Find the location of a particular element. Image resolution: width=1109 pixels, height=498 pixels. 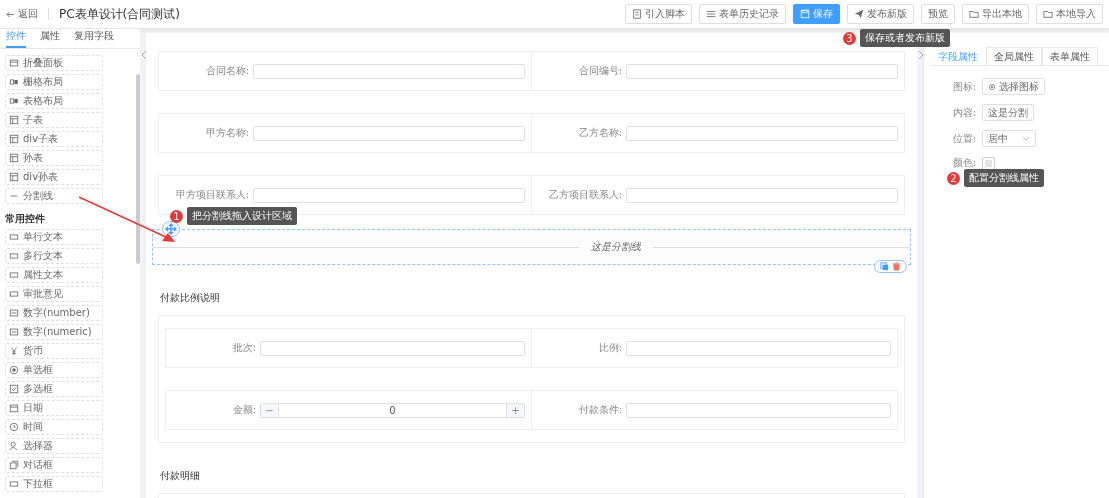

field-label: 批次: is located at coordinates (243, 348).